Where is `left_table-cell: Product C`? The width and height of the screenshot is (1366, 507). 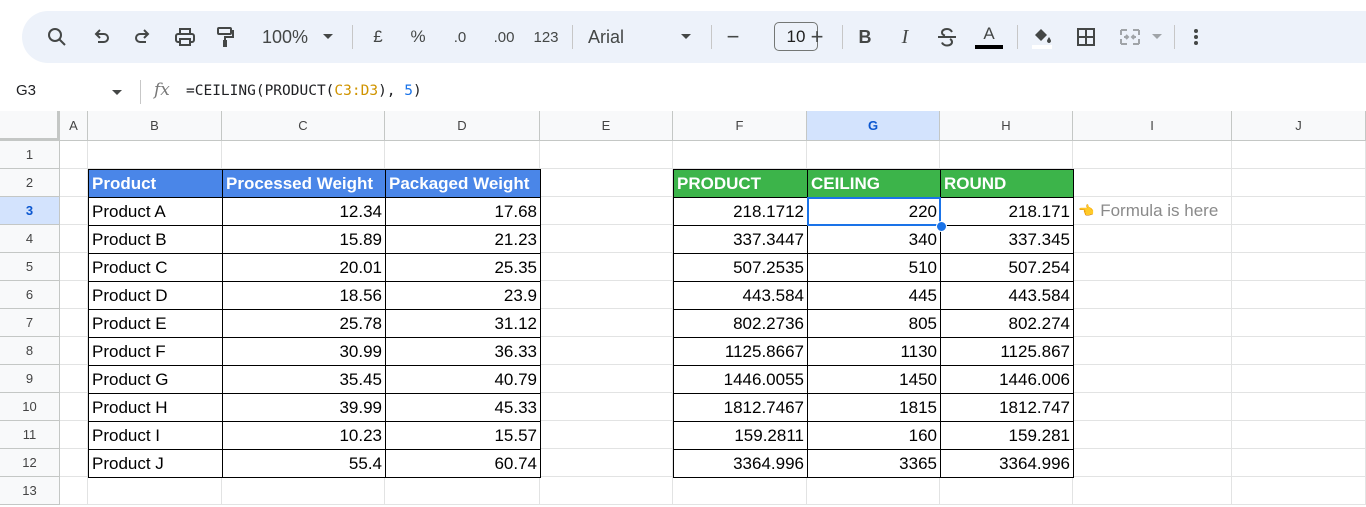
left_table-cell: Product C is located at coordinates (155, 267).